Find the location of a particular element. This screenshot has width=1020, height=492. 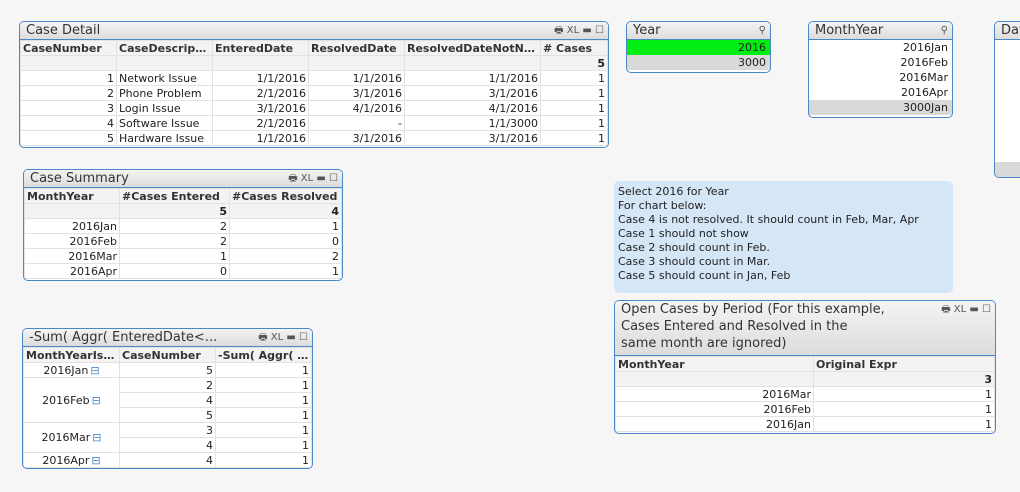

month-label: 2016Apr is located at coordinates (66, 460).